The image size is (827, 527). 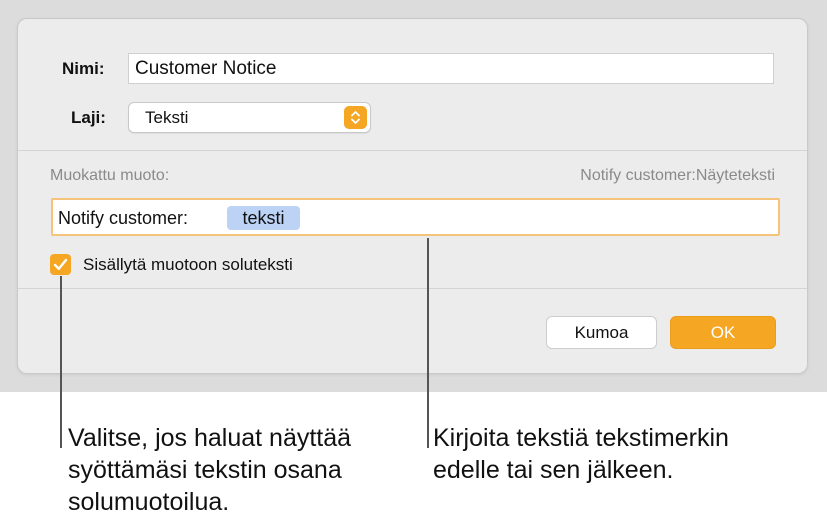 I want to click on callout-line-right, so click(x=428, y=343).